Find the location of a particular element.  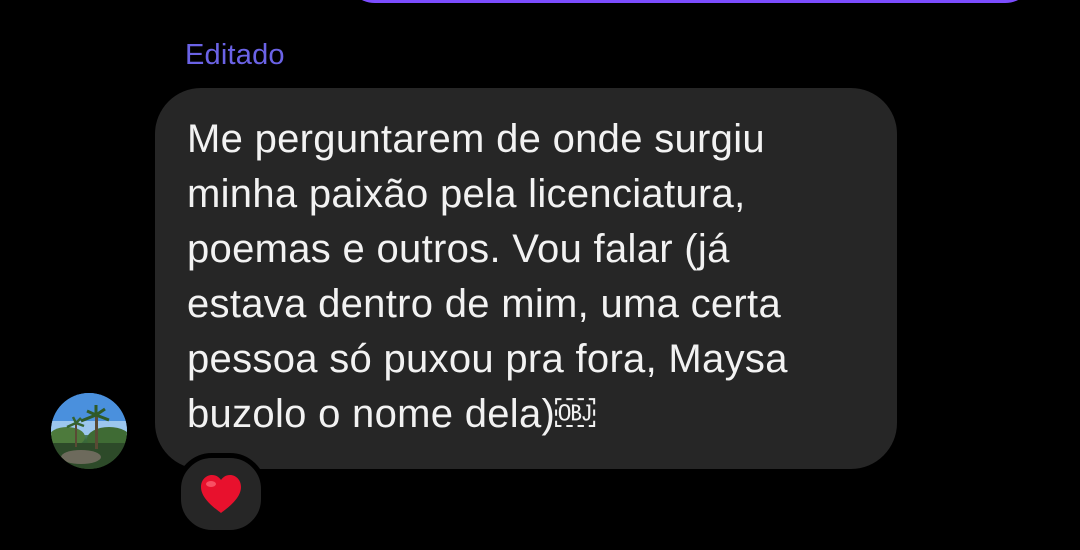

sender-avatar is located at coordinates (89, 431).